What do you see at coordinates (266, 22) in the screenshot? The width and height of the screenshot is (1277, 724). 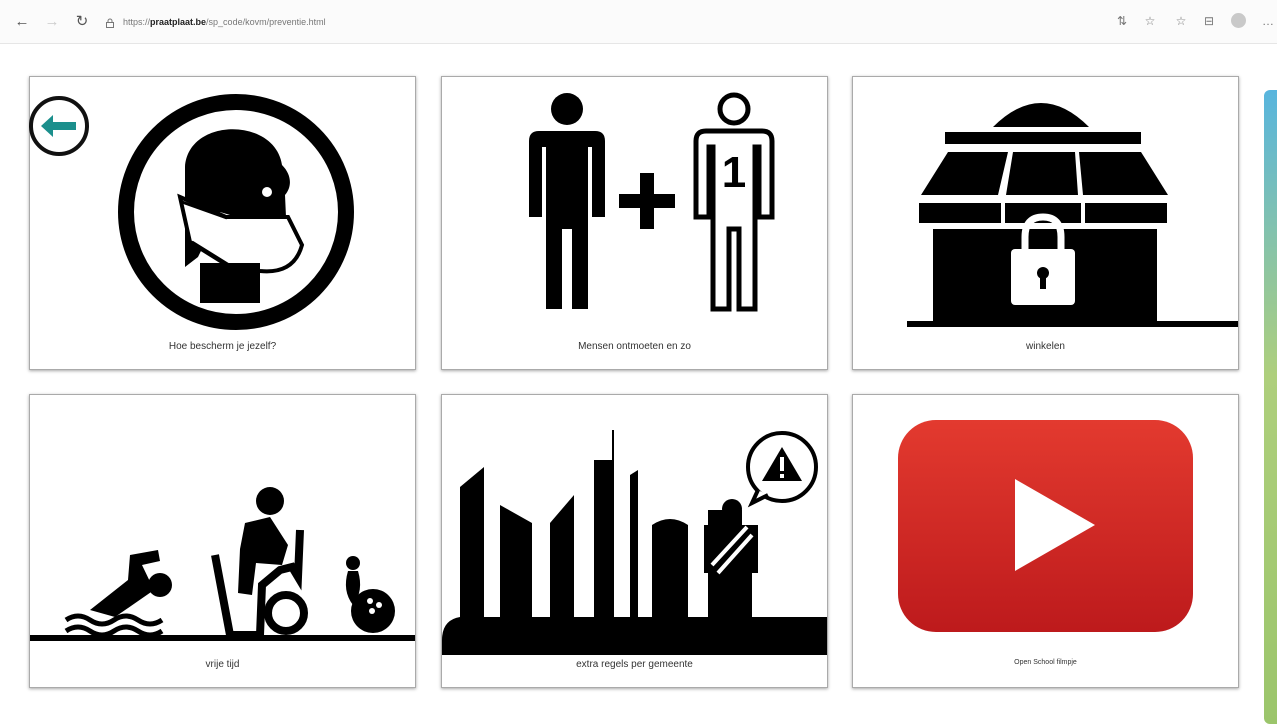 I see `url-path: /sp_code/kovm/preventie.html` at bounding box center [266, 22].